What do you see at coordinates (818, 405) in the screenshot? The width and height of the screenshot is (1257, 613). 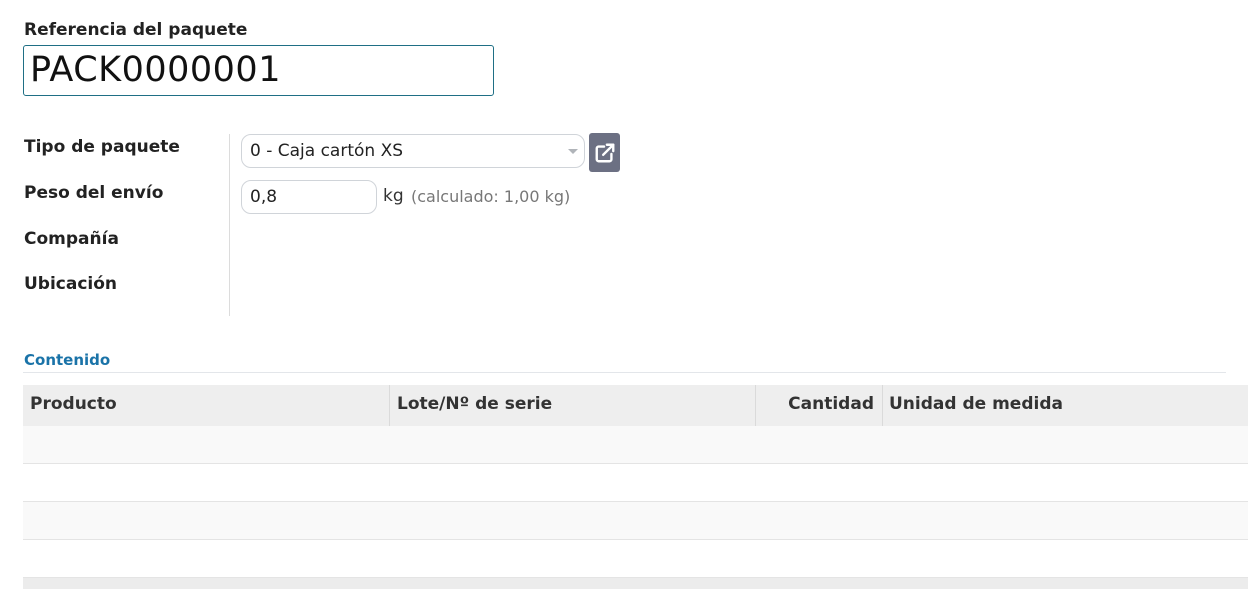 I see `column-header-quantity: Cantidad` at bounding box center [818, 405].